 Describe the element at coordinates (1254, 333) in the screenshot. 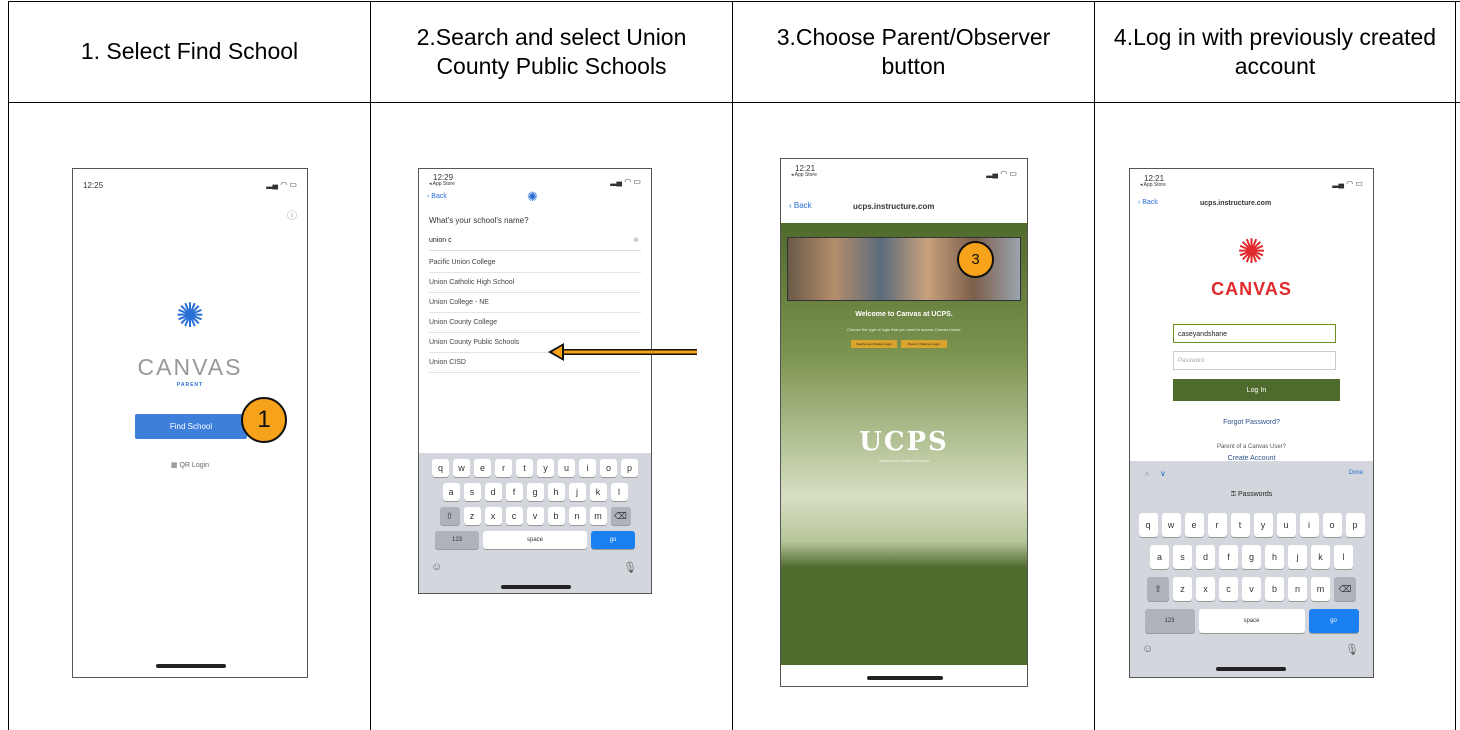

I see `username-field: caseyandshane` at that location.